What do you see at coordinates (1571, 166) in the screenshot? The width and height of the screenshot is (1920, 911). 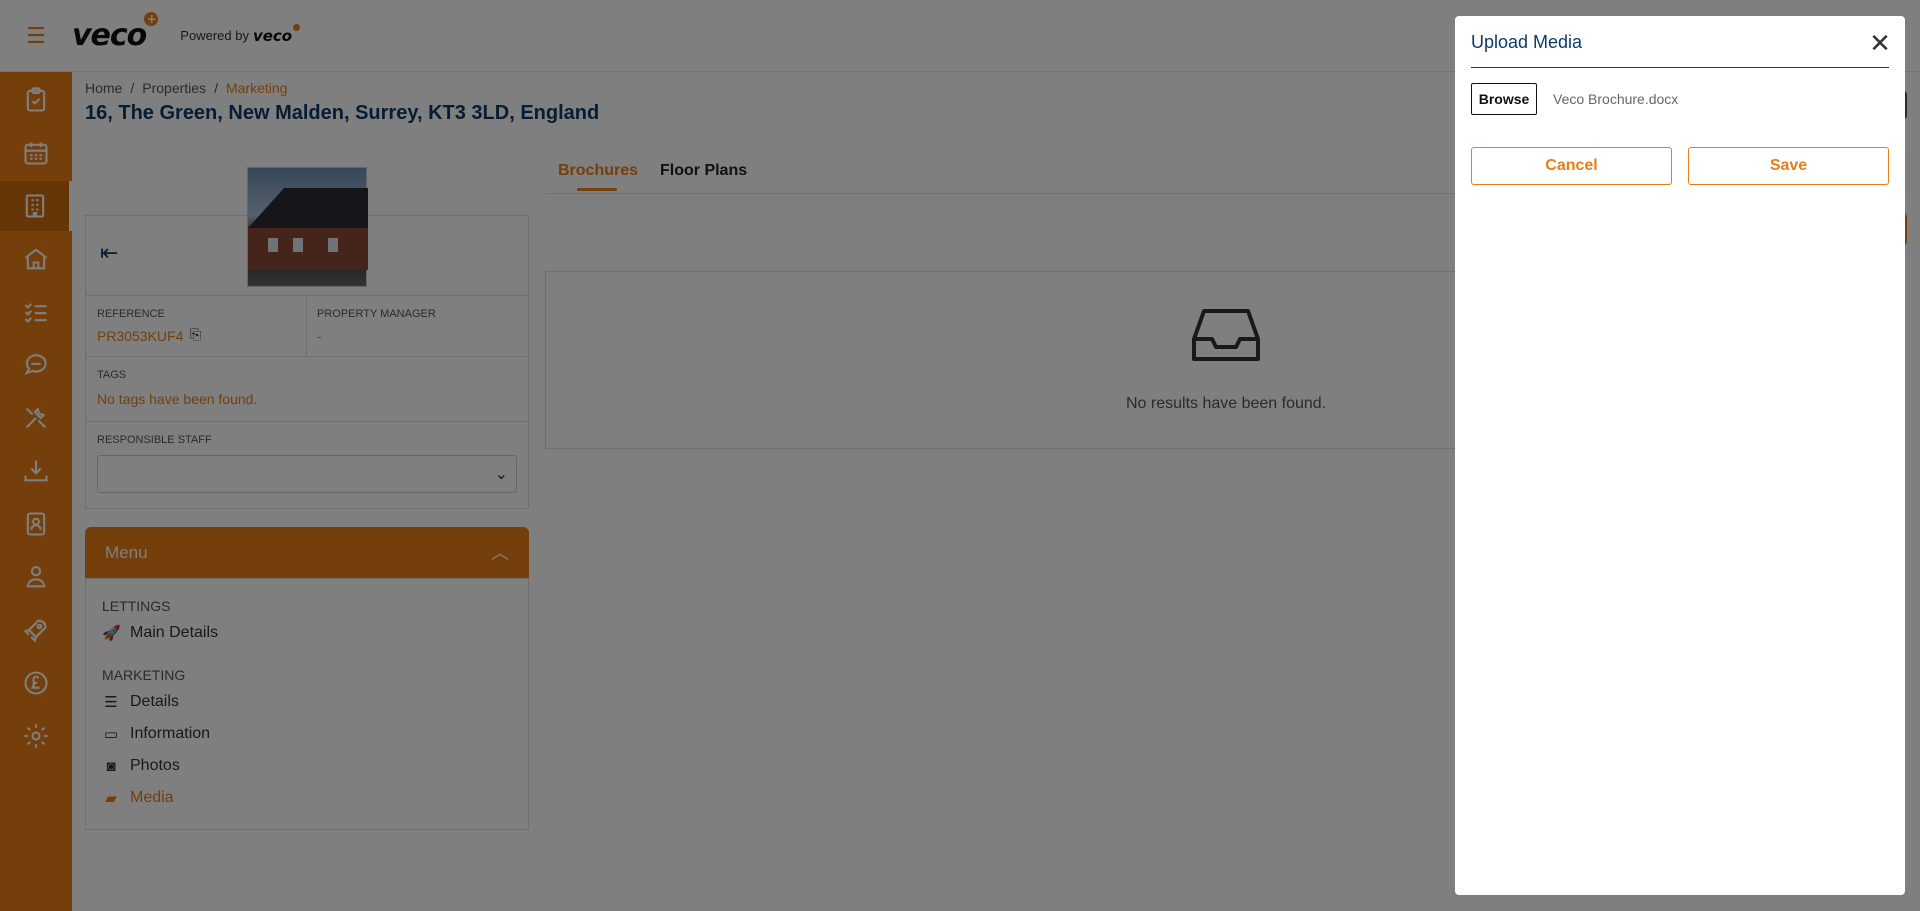 I see `cancel-button: Cancel` at bounding box center [1571, 166].